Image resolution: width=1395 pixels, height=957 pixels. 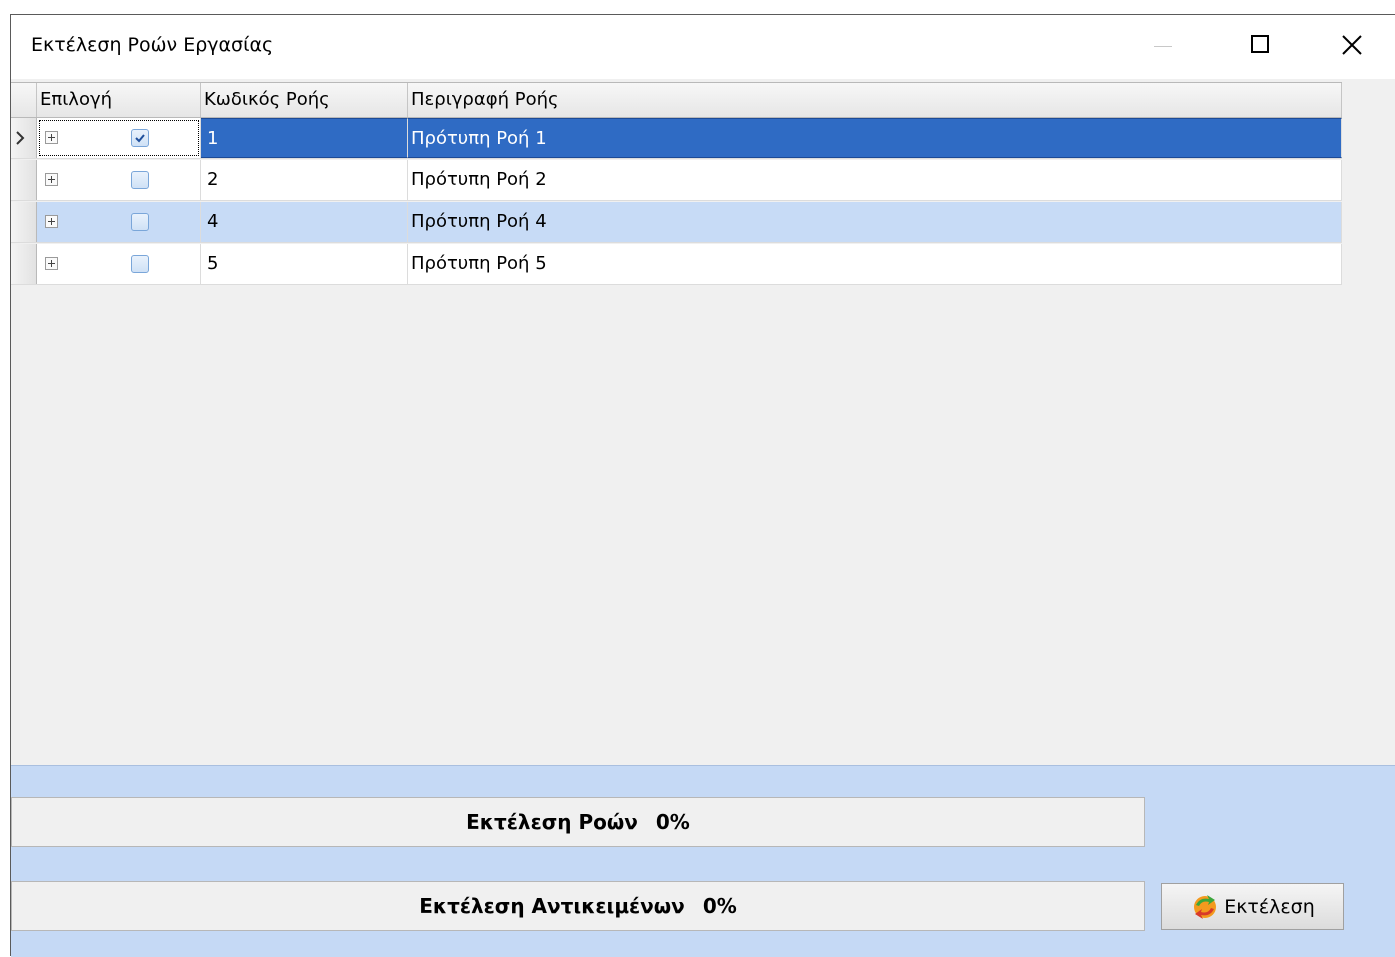 I want to click on table-row: 1 Πρότυπη Ροή 1, so click(x=676, y=138).